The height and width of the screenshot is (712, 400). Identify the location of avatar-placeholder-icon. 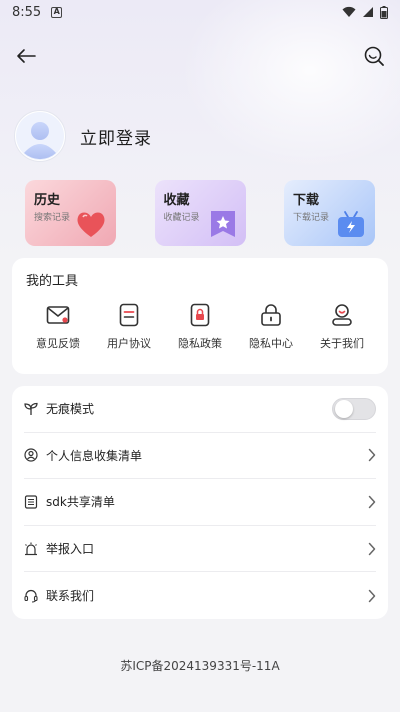
(40, 136).